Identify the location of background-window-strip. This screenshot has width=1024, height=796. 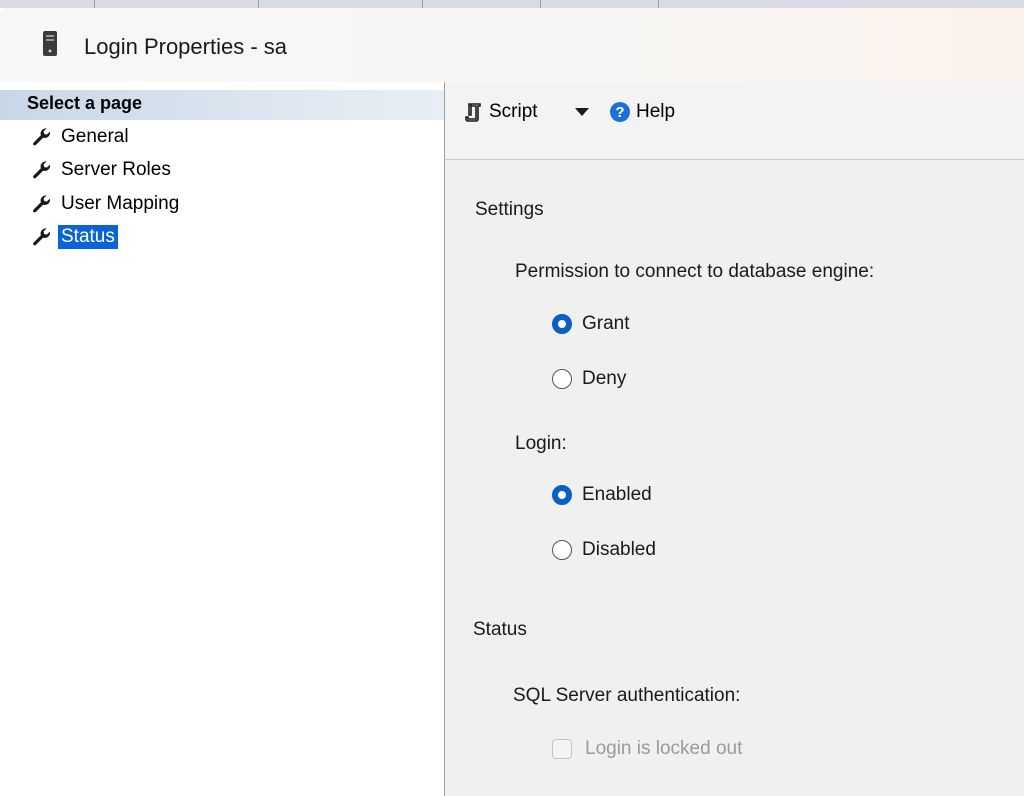
(512, 4).